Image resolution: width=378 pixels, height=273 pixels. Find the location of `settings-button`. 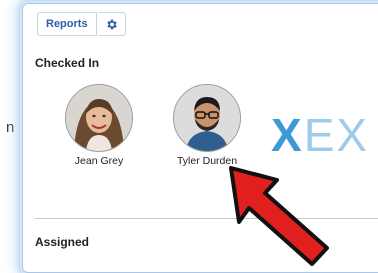

settings-button is located at coordinates (112, 24).